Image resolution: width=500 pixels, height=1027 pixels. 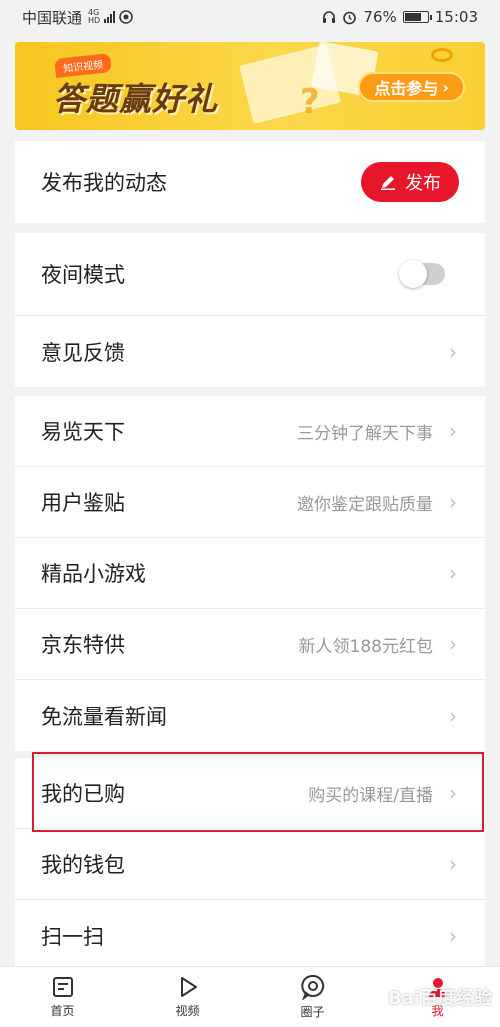 What do you see at coordinates (104, 183) in the screenshot?
I see `publish-label: 发布我的动态` at bounding box center [104, 183].